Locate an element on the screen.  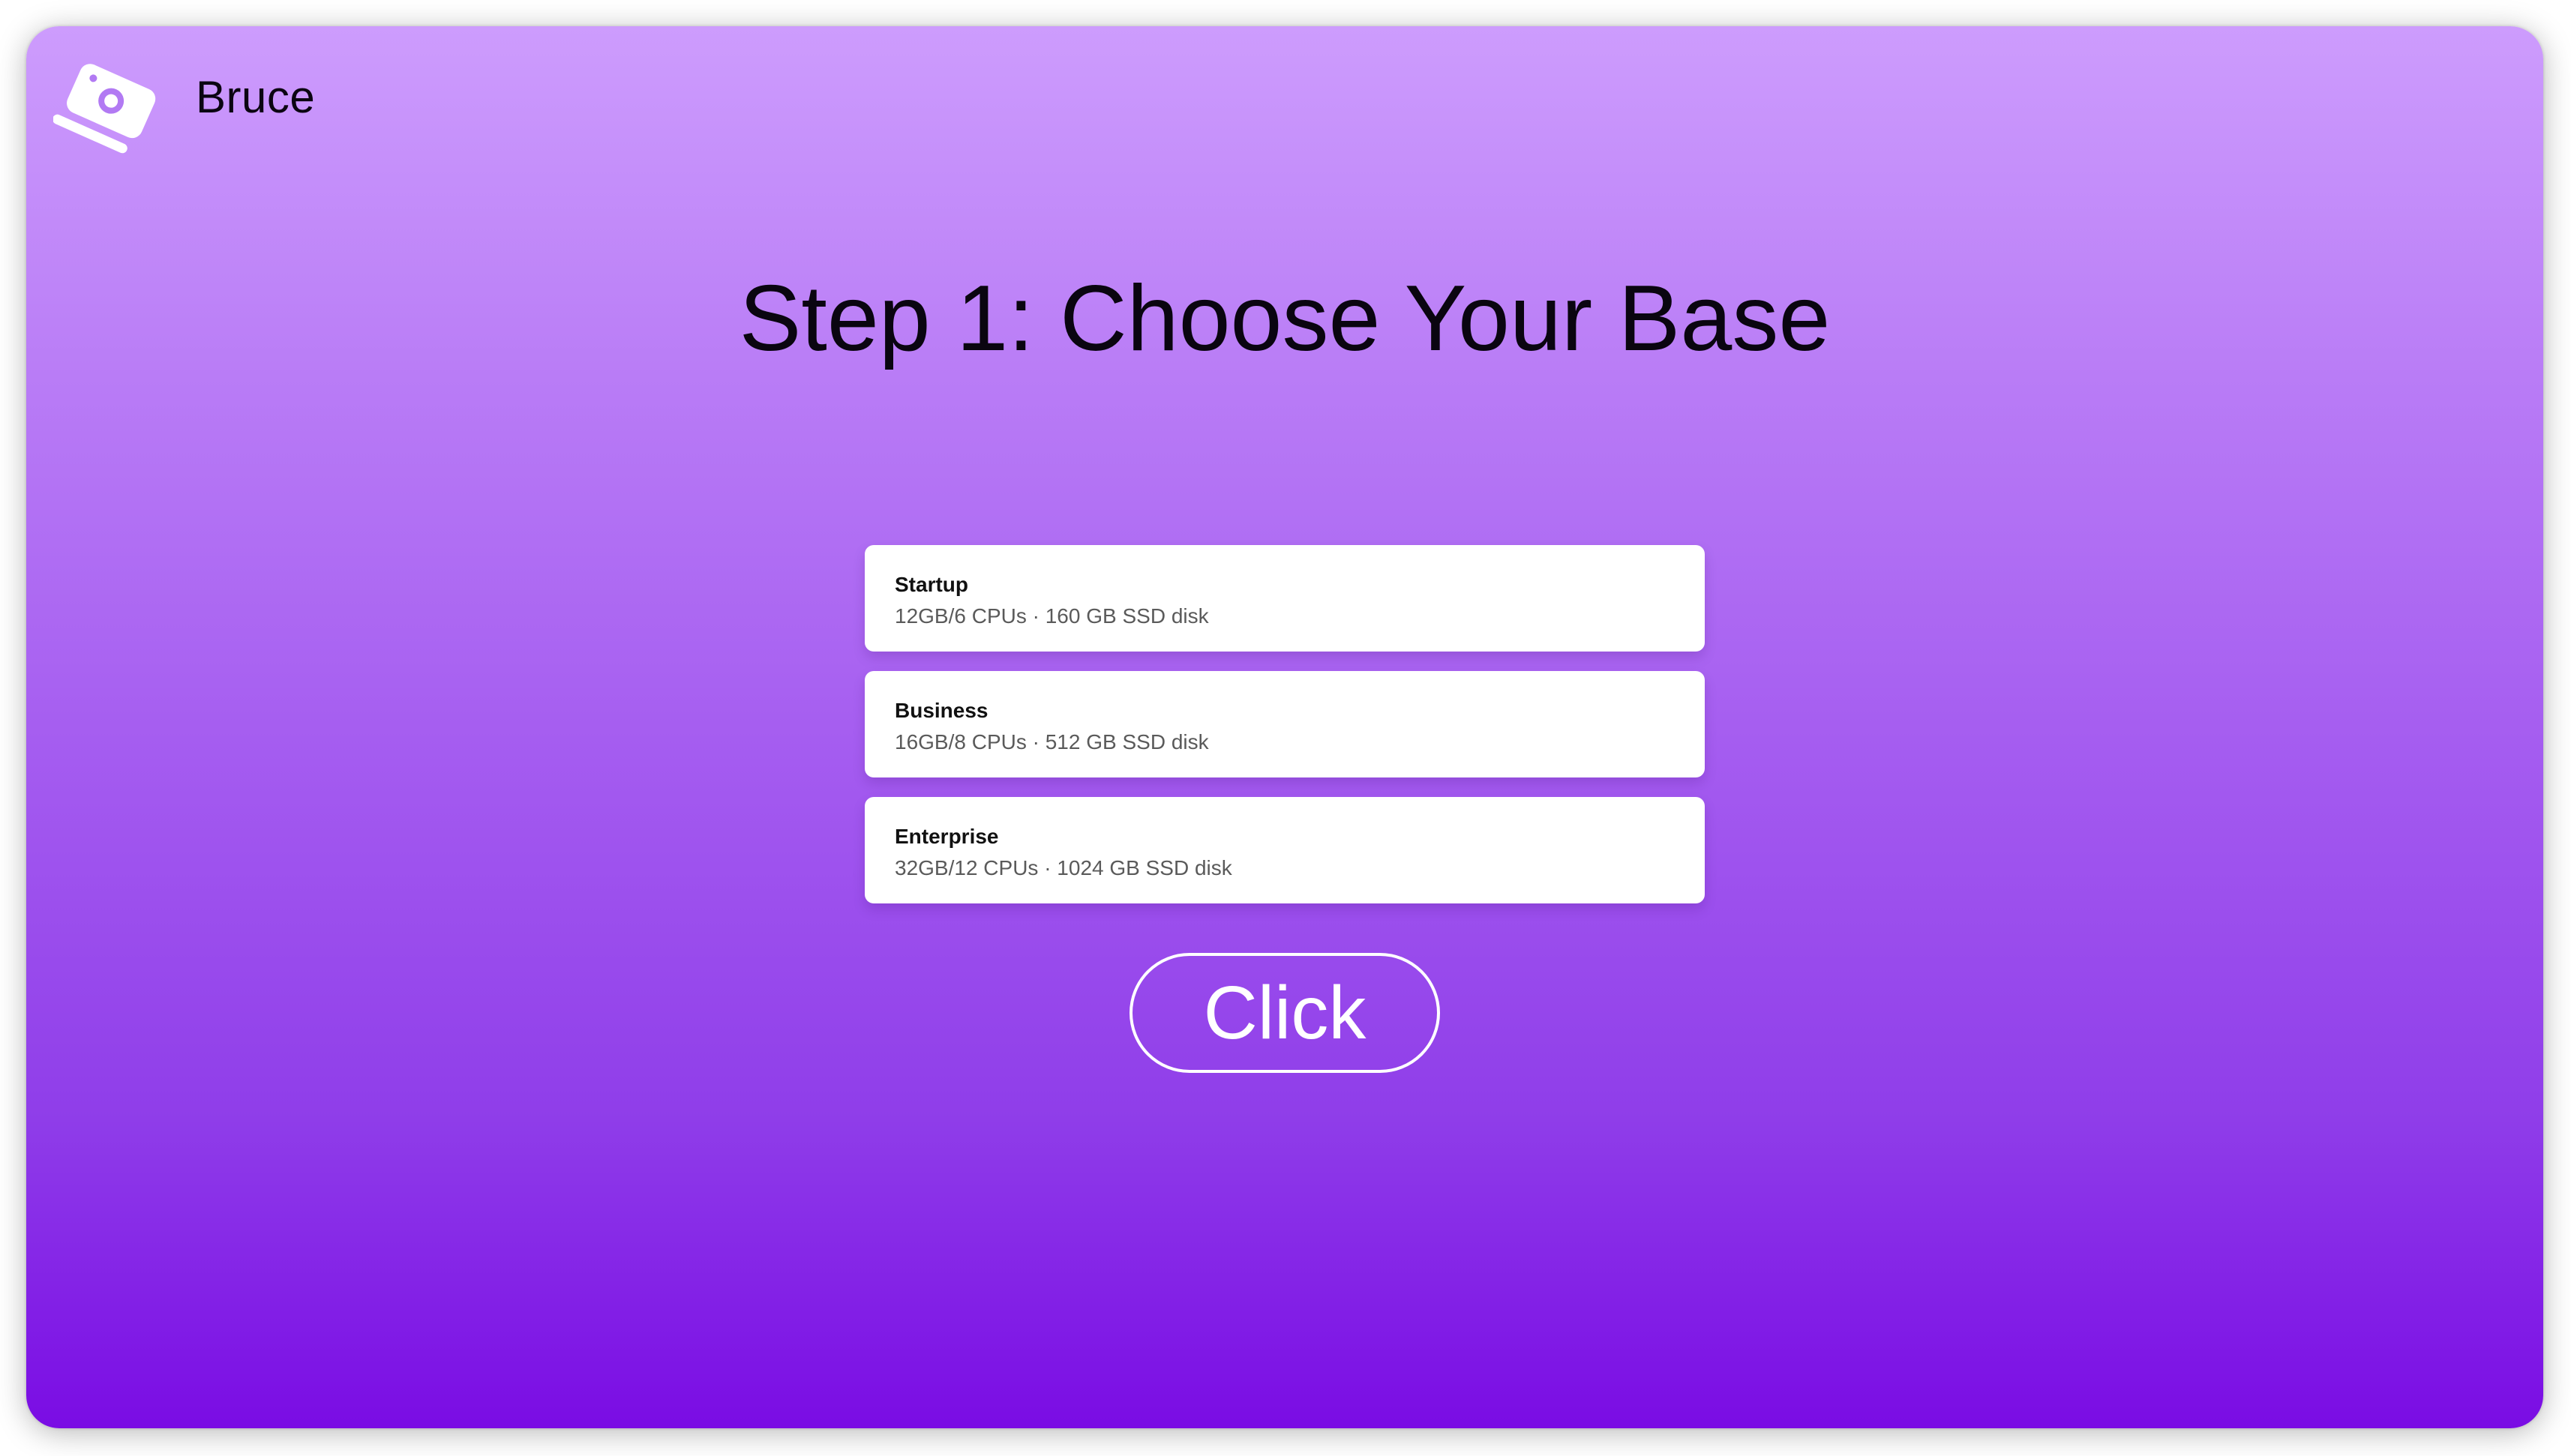
plan-option-business: Business 16GB/8 CPUs · 512 GB SSD disk is located at coordinates (1285, 724).